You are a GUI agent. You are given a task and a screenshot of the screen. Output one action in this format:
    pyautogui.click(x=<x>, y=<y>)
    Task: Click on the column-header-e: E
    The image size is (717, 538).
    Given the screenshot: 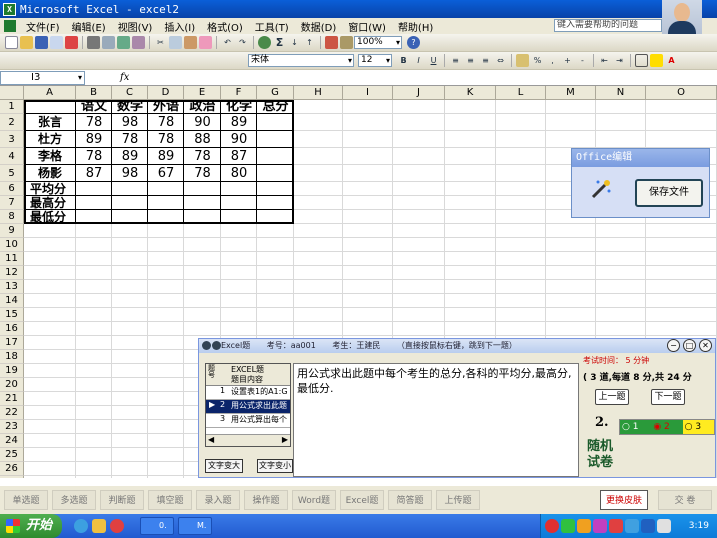 What is the action you would take?
    pyautogui.click(x=202, y=93)
    